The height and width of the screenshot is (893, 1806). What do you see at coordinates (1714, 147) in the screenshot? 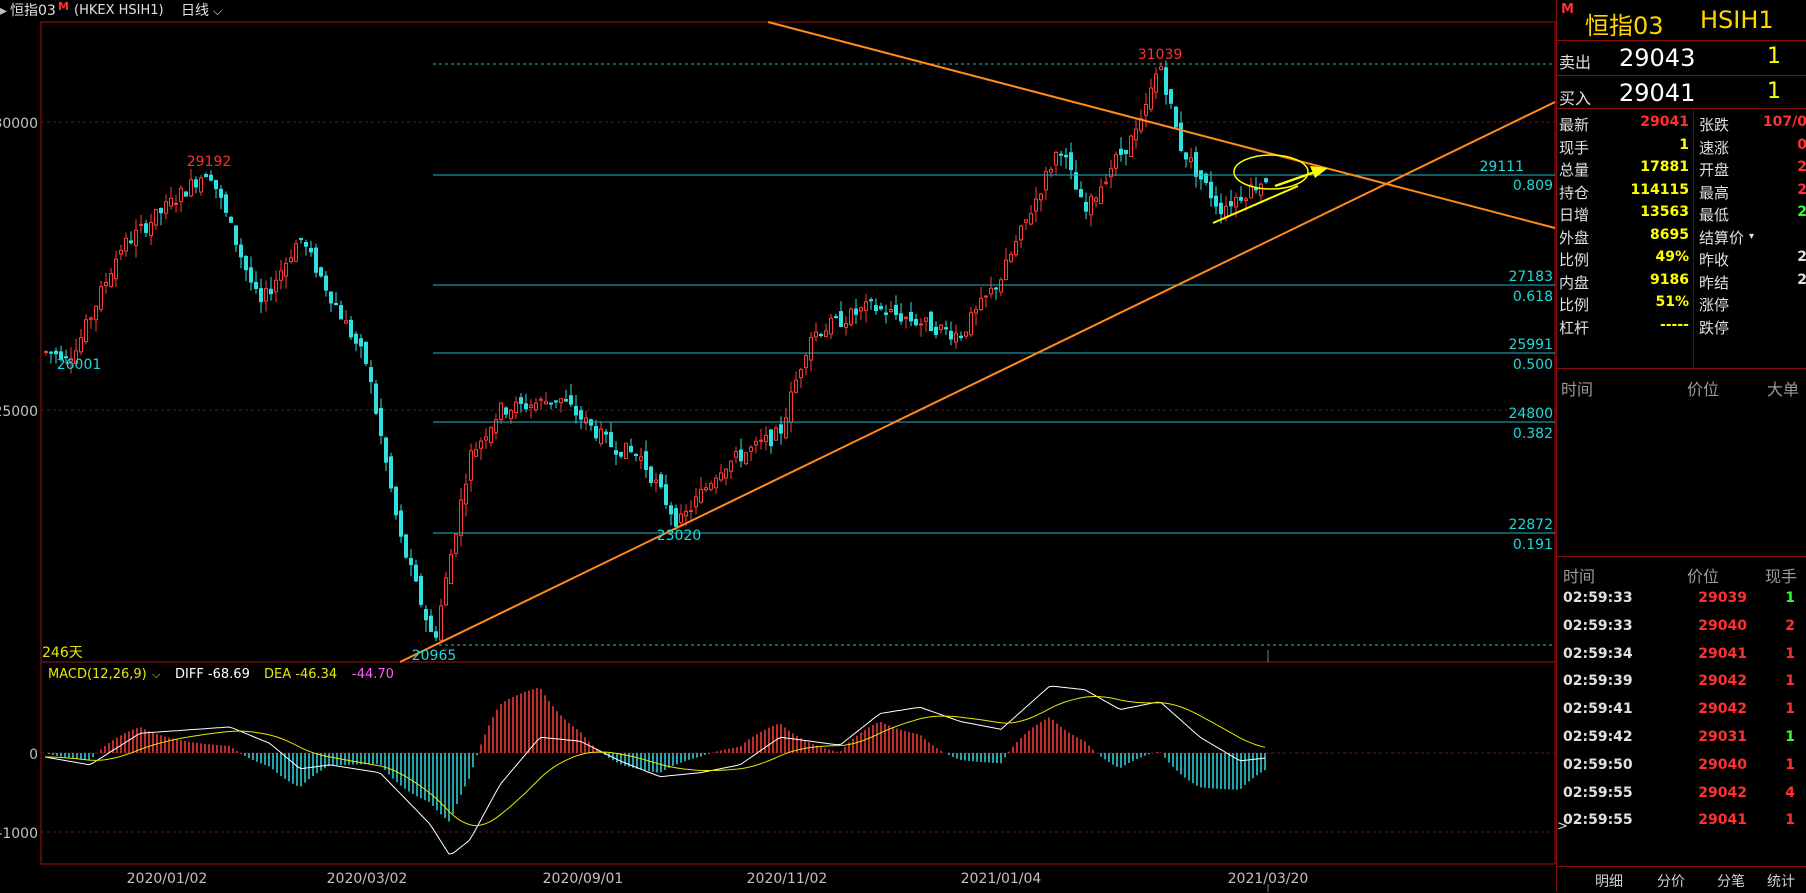
I see `right-field-label: 速涨` at bounding box center [1714, 147].